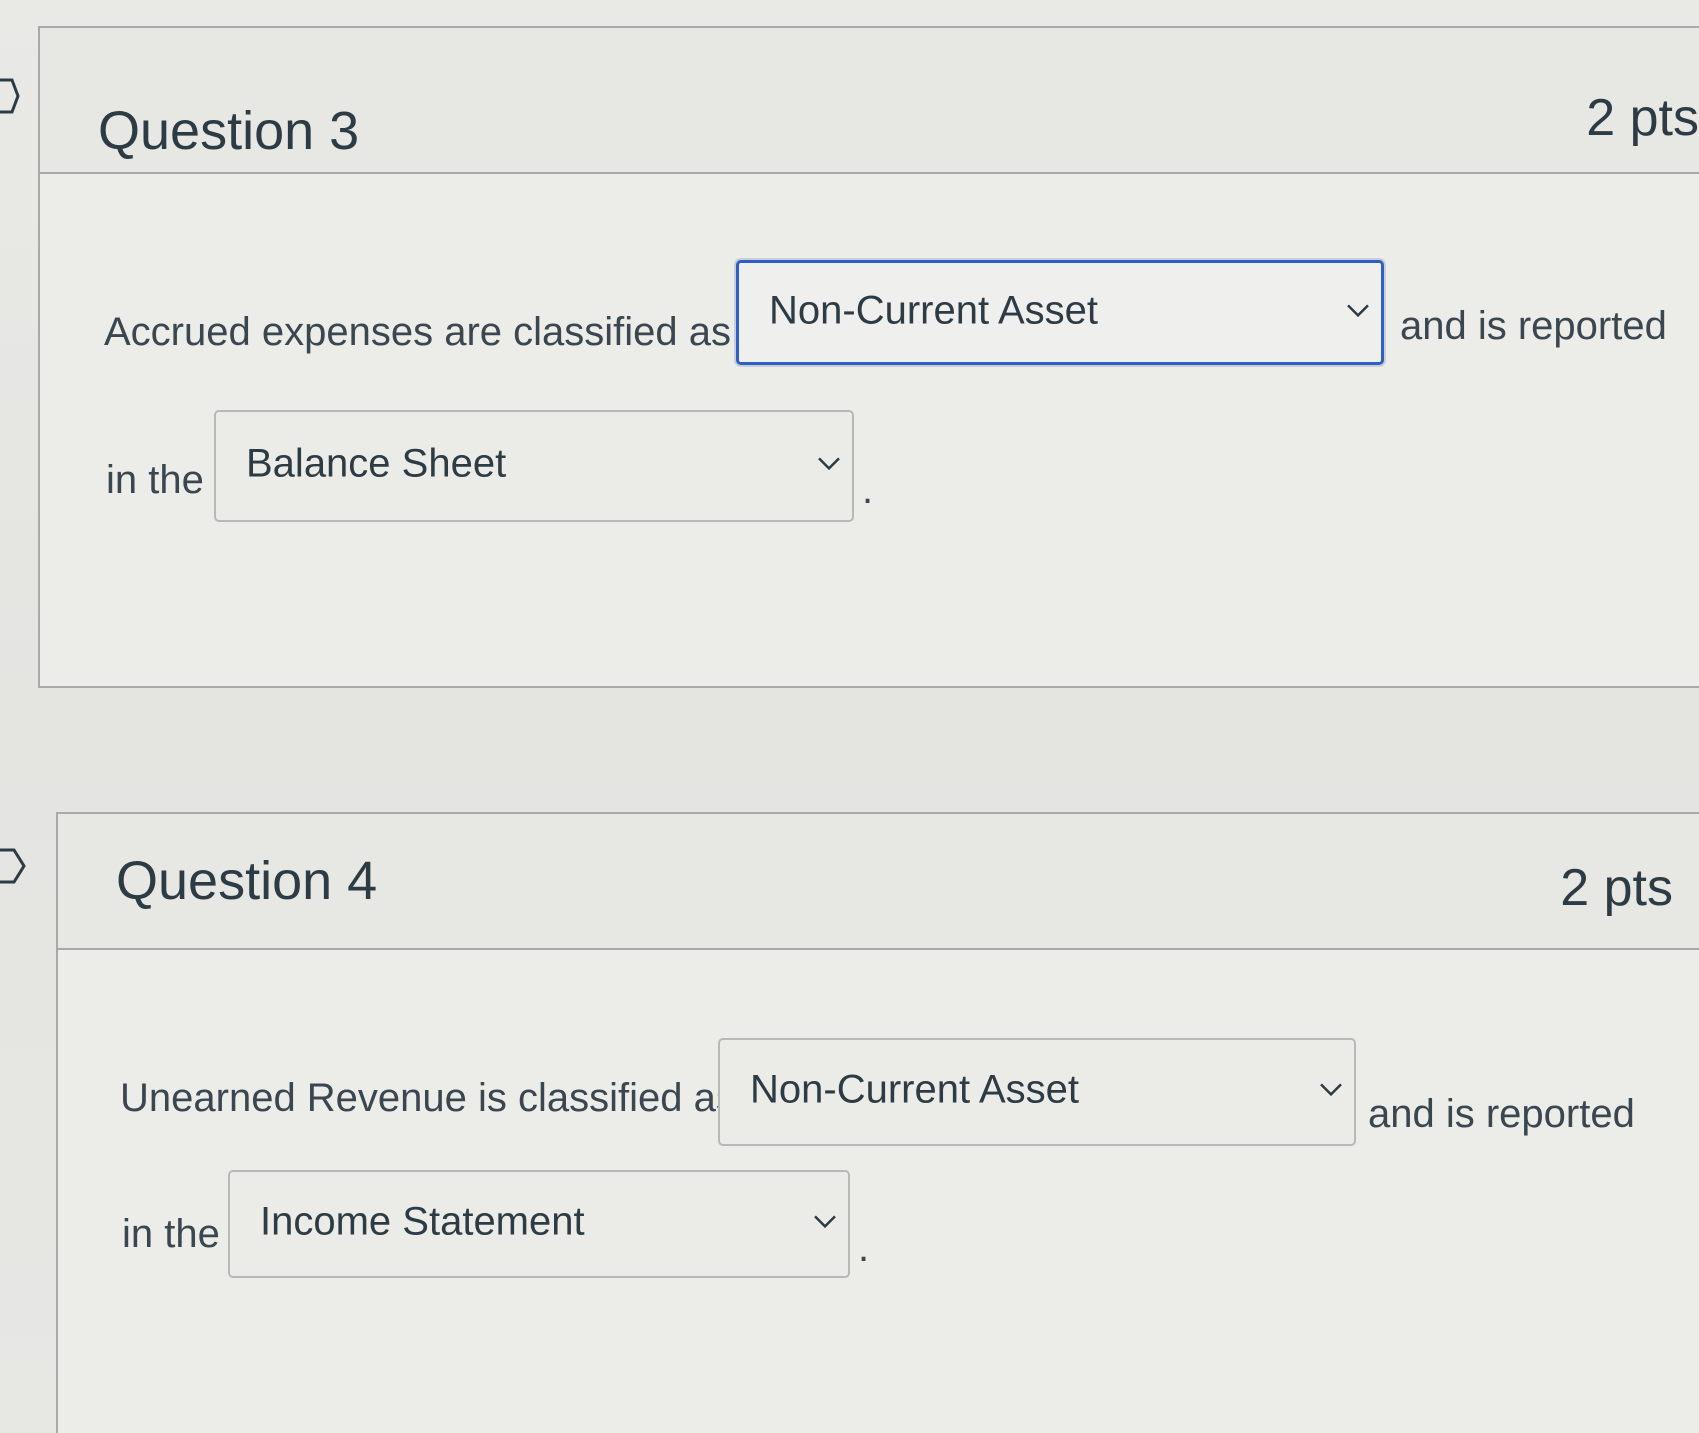 This screenshot has width=1699, height=1433. I want to click on question-header: Question 3 2 pts, so click(869, 101).